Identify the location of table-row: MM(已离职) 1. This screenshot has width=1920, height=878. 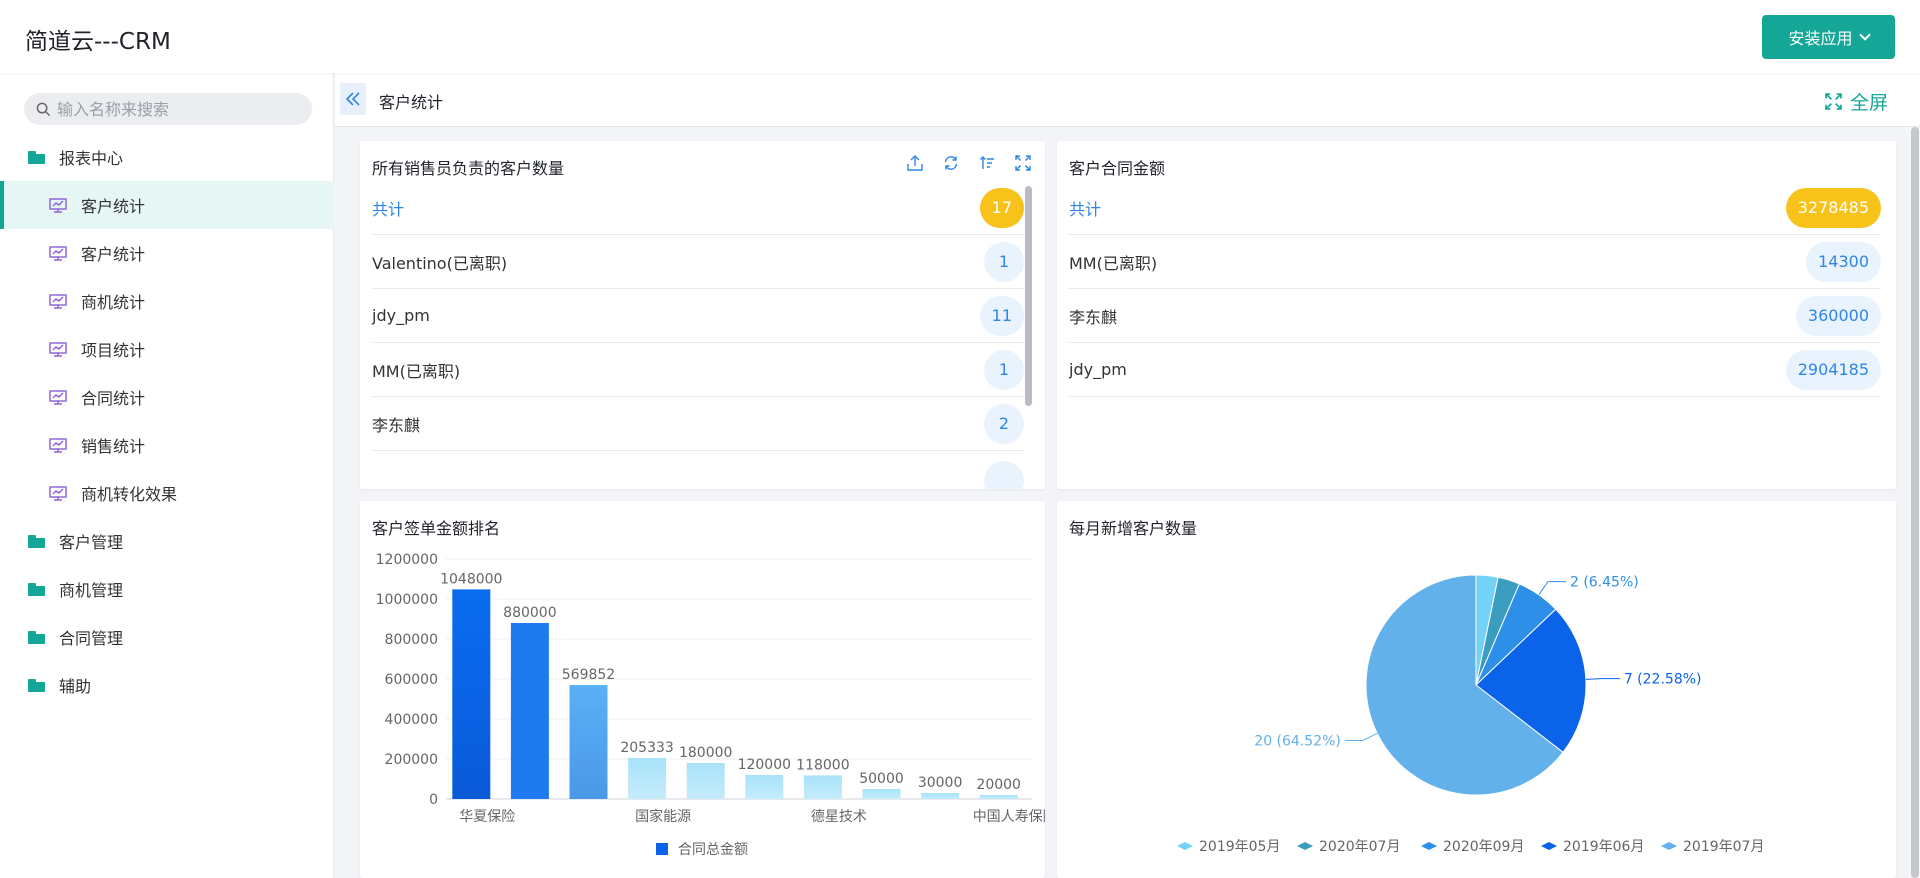
(698, 370).